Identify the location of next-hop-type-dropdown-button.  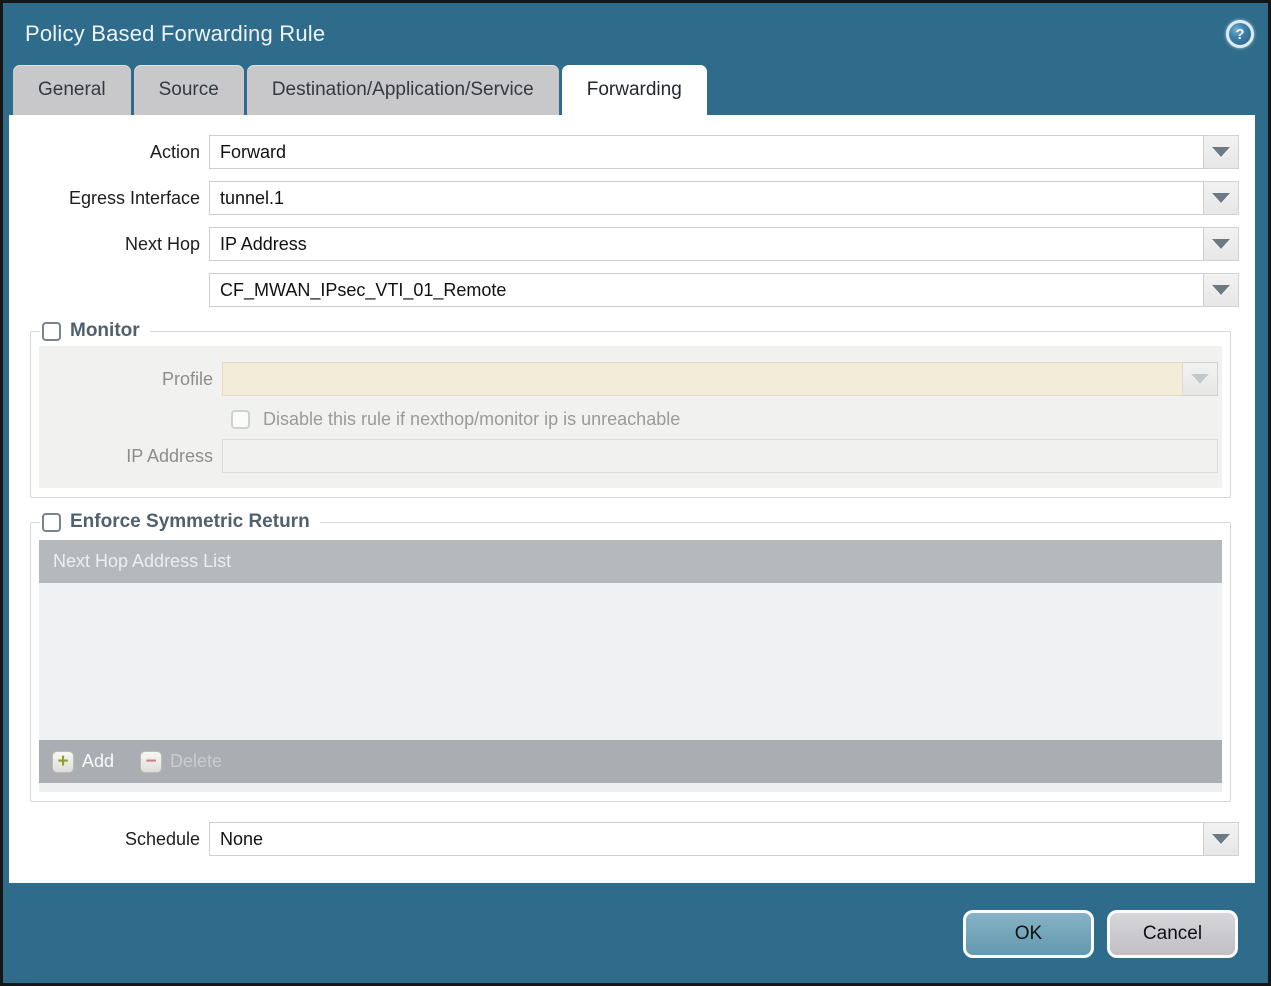
(1221, 244).